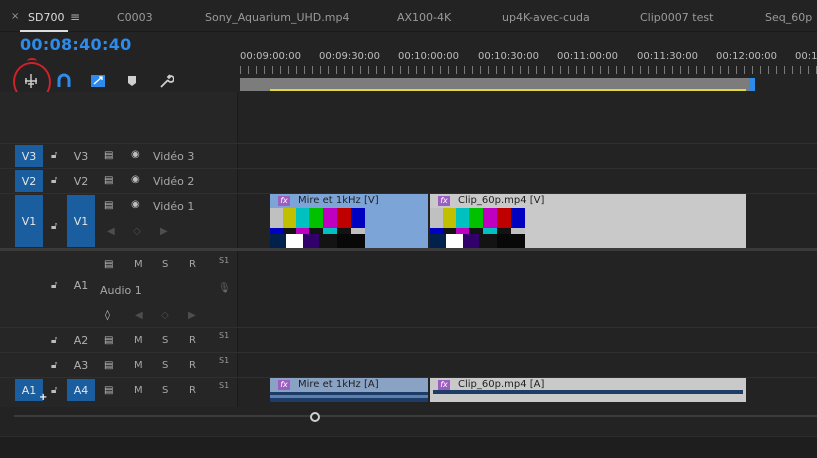 The width and height of the screenshot is (817, 458). What do you see at coordinates (64, 81) in the screenshot?
I see `snap-magnet-icon` at bounding box center [64, 81].